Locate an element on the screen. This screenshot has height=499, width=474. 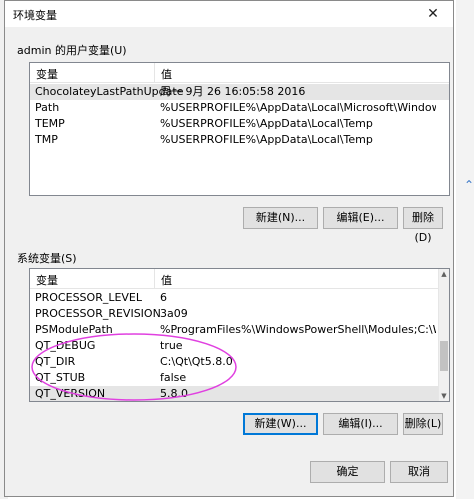
user-vars-group-label: admin 的用户变量(U) is located at coordinates (72, 50).